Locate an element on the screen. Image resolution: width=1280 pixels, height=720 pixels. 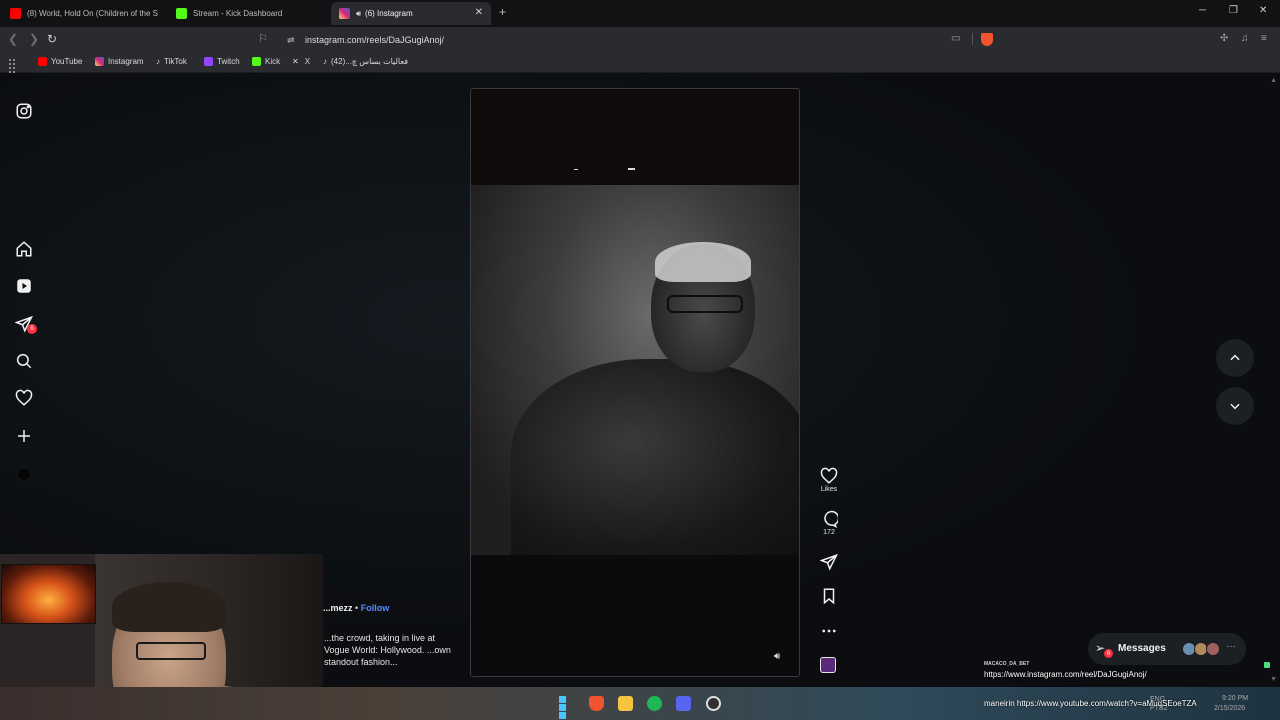
scroll-up-icon: ▲ is located at coordinates (1273, 80).